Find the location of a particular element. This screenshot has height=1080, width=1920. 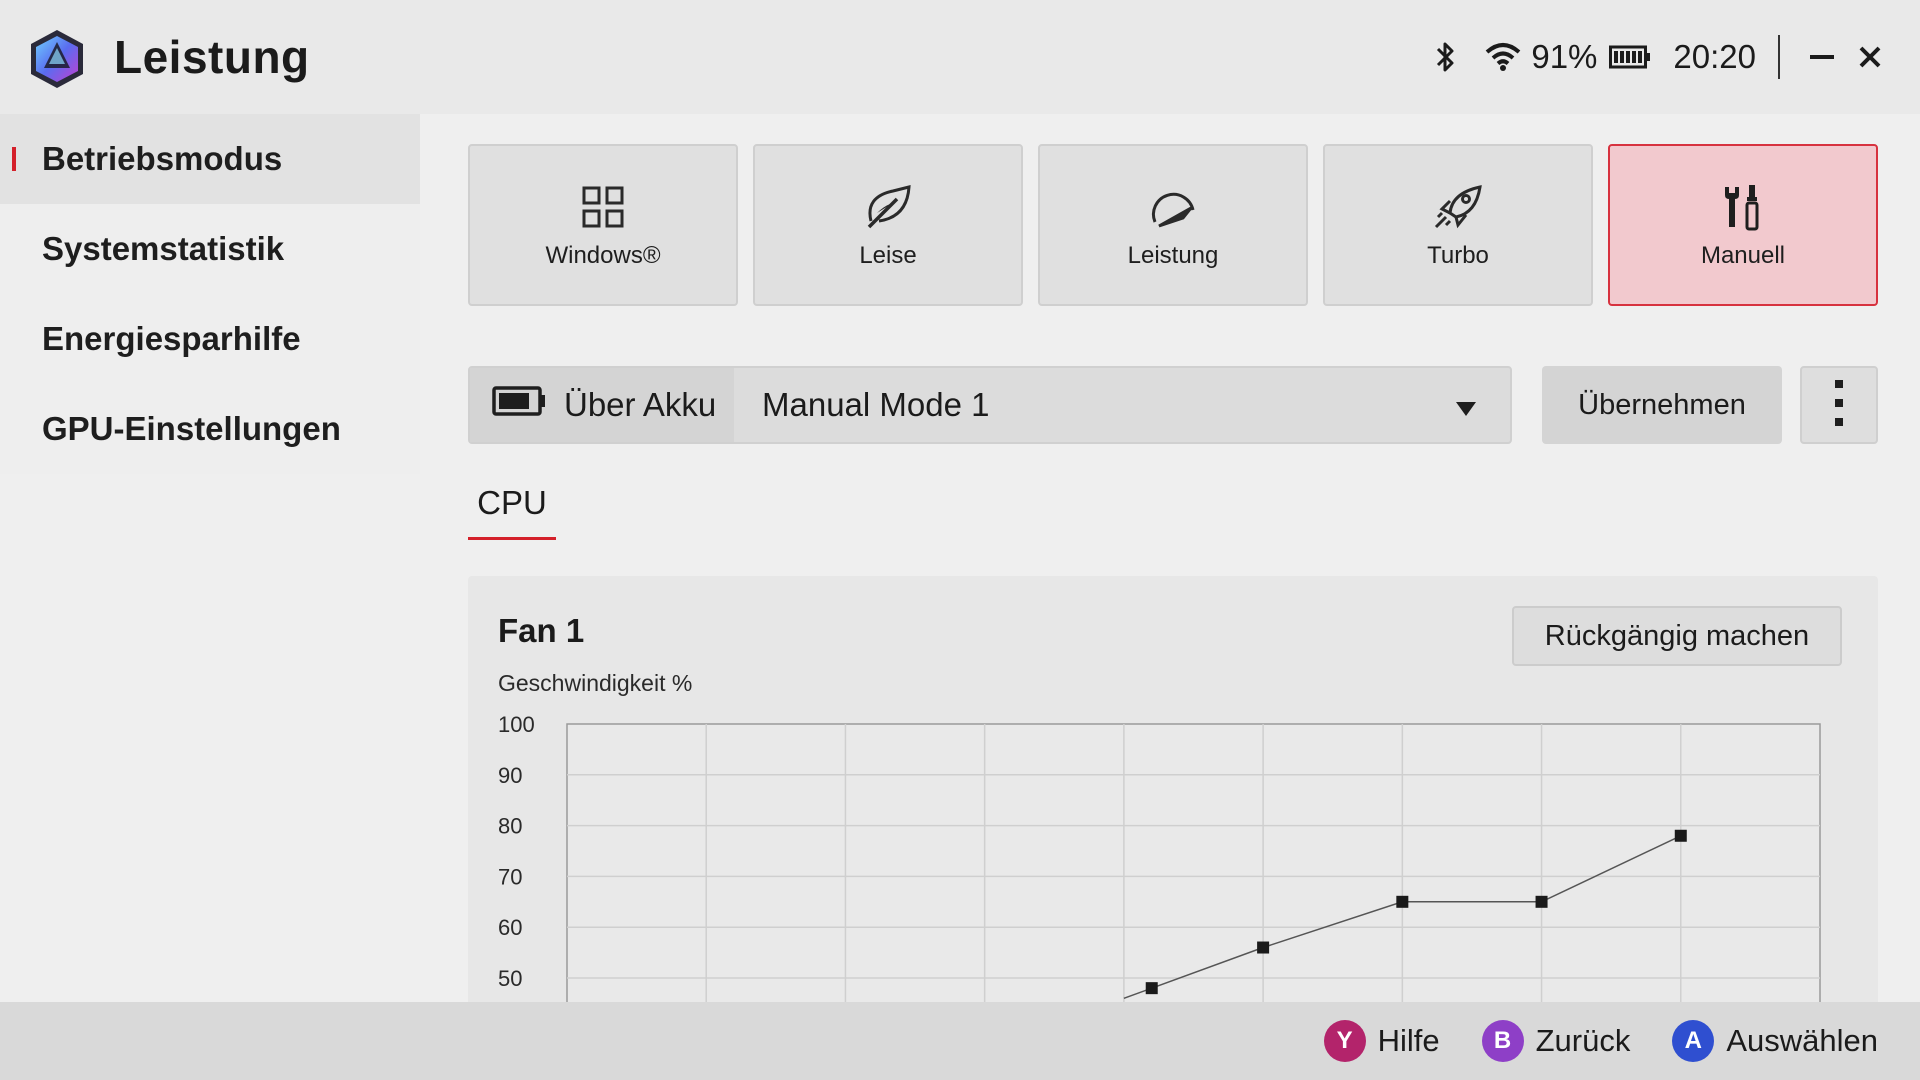

wifi-icon is located at coordinates (1503, 57).